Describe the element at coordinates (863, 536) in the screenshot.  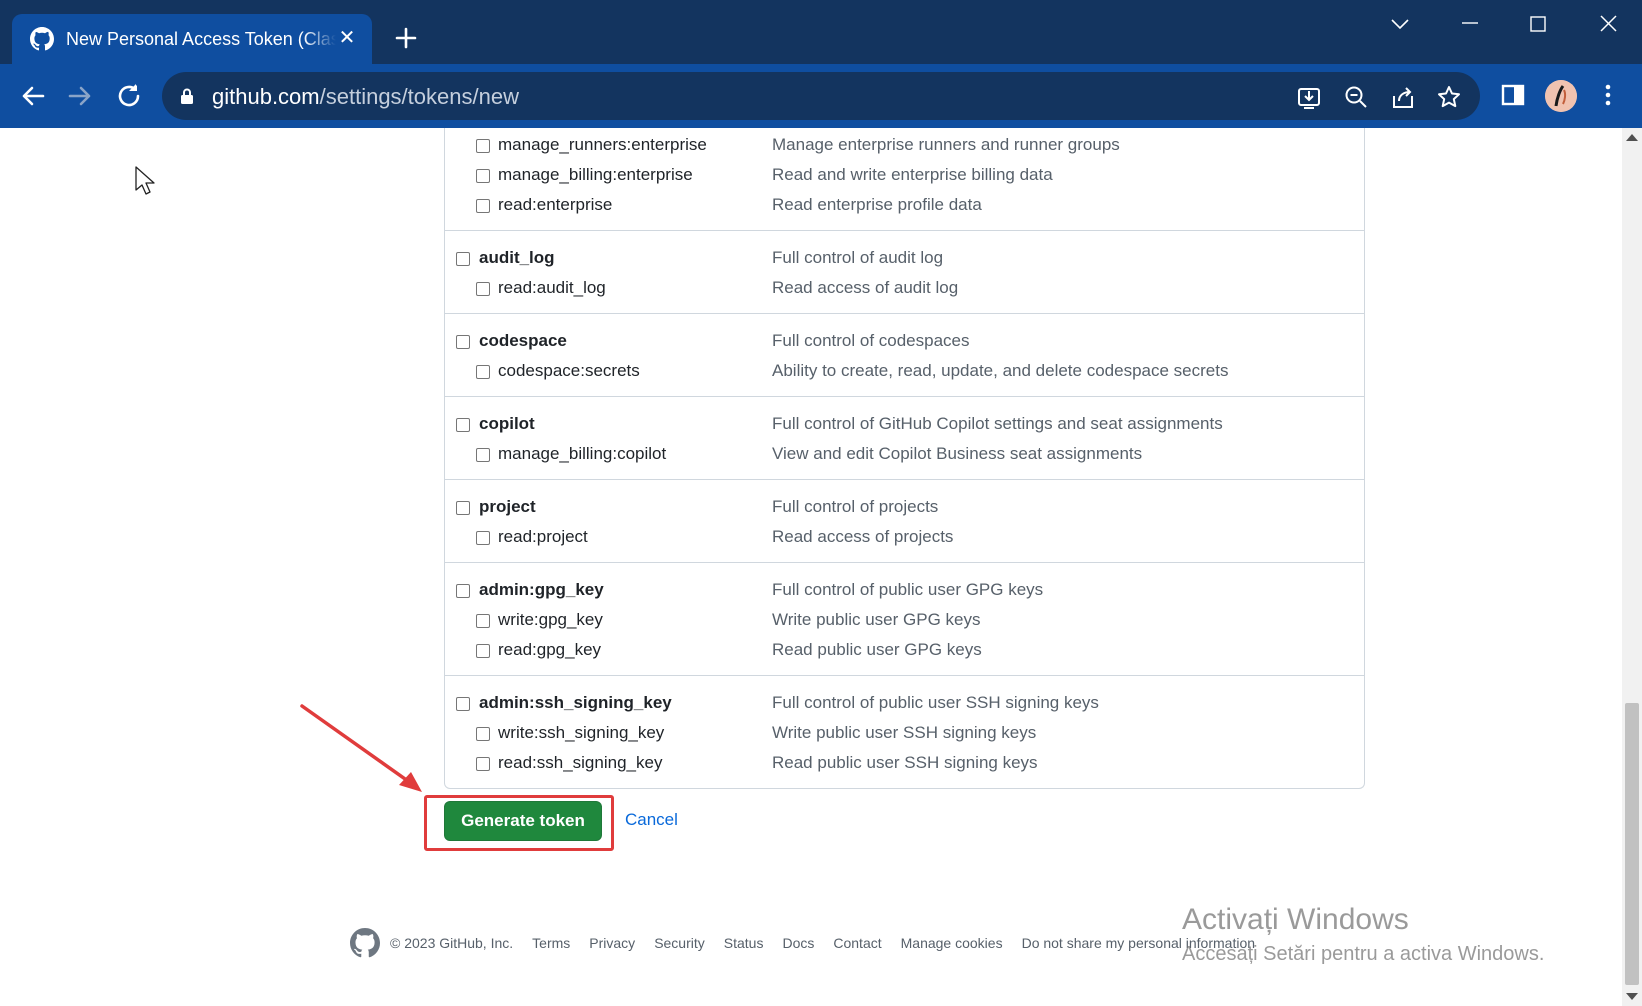
I see `scope-description: Read access of projects` at that location.